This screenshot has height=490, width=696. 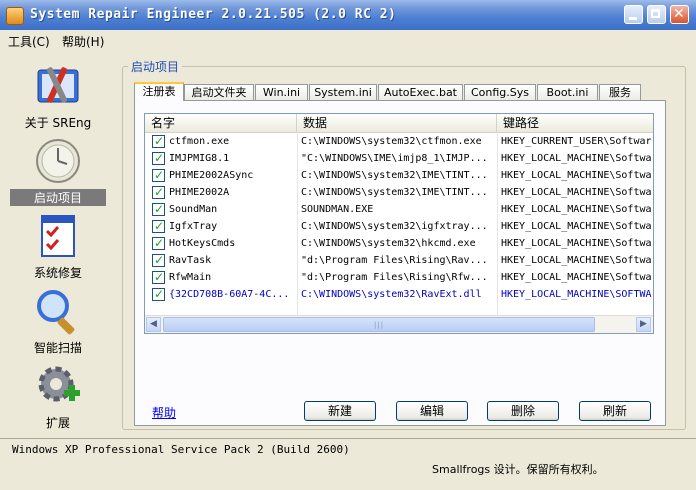 I want to click on maximize-button, so click(x=656, y=14).